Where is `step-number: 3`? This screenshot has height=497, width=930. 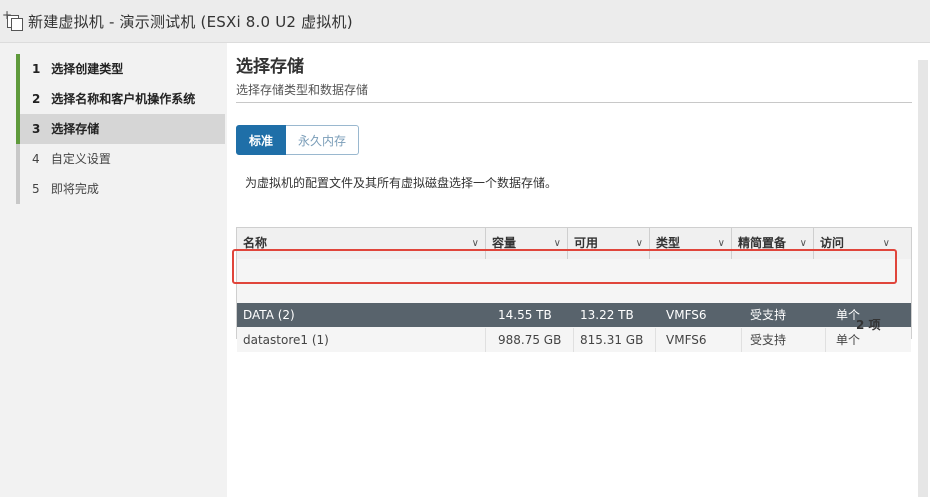 step-number: 3 is located at coordinates (36, 129).